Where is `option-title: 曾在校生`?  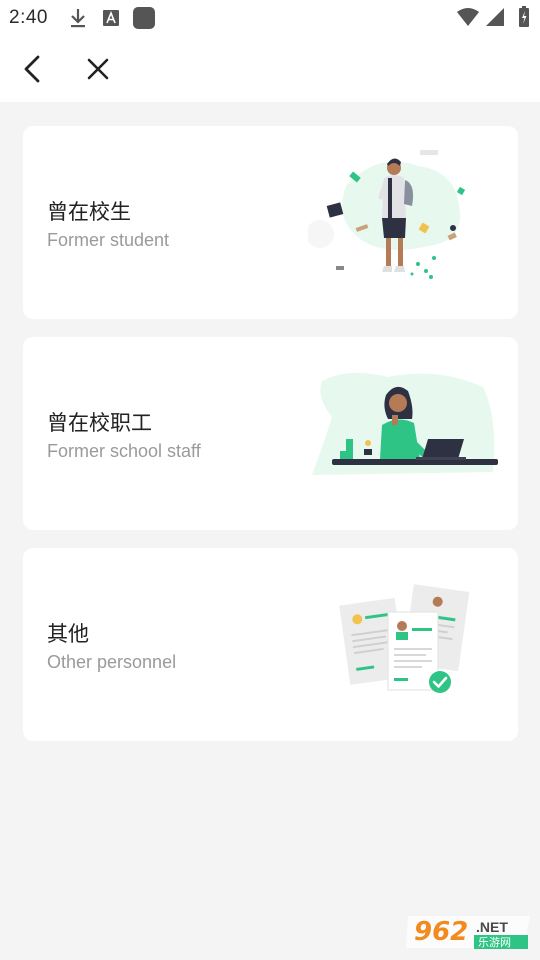 option-title: 曾在校生 is located at coordinates (89, 212).